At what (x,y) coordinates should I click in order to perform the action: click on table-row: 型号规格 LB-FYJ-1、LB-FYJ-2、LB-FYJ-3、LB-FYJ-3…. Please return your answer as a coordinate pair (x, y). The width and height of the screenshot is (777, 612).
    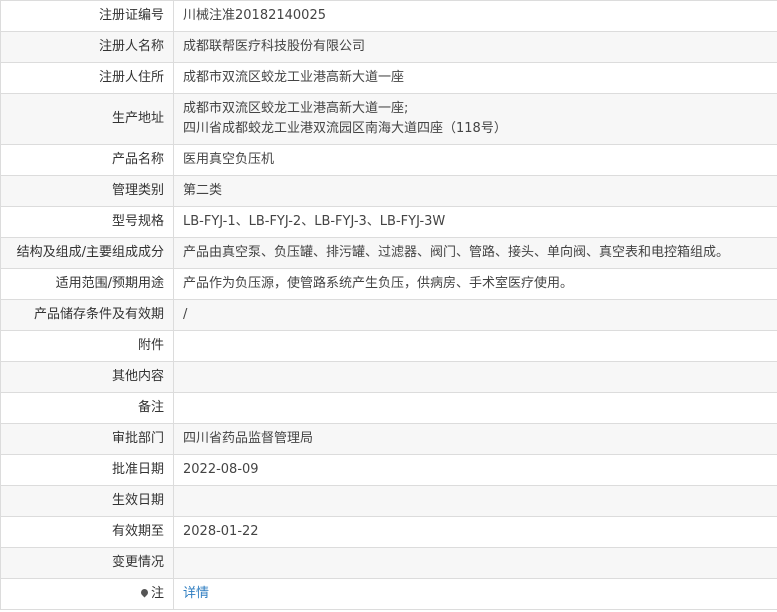
    Looking at the image, I should click on (388, 222).